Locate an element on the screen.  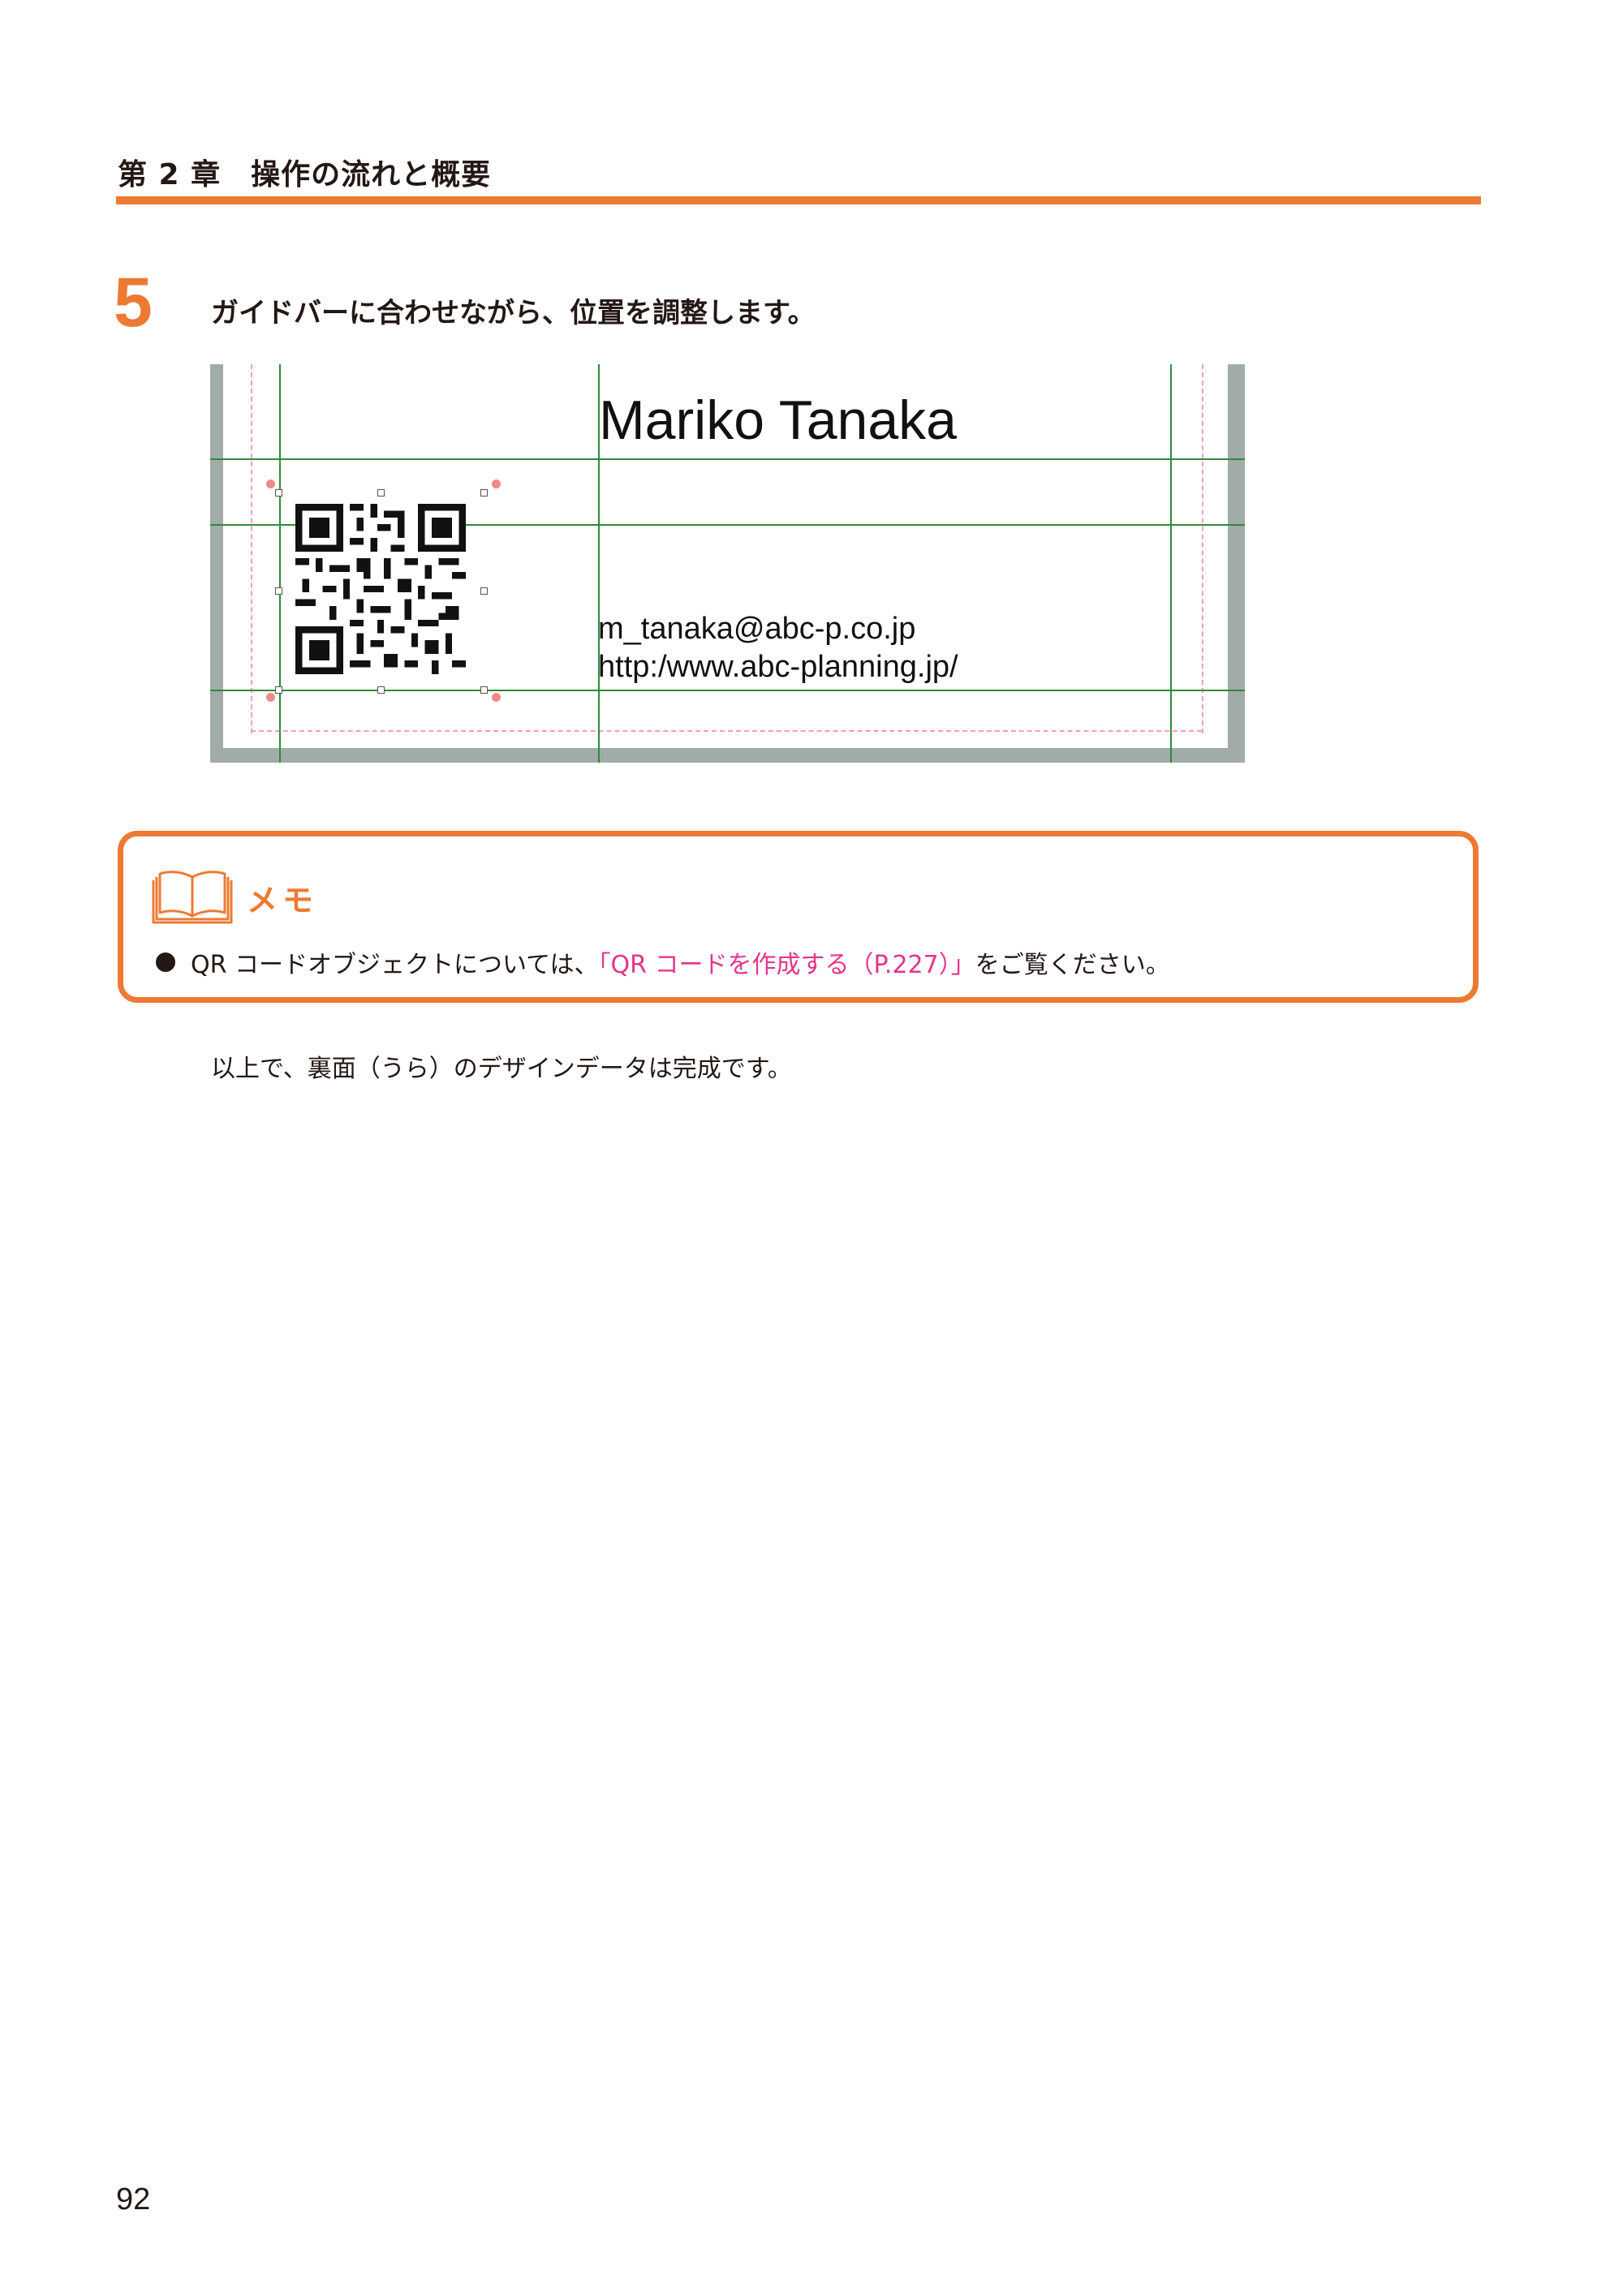
memo-reference-link: 「QR コードを作成する（P.227）」 is located at coordinates (787, 965).